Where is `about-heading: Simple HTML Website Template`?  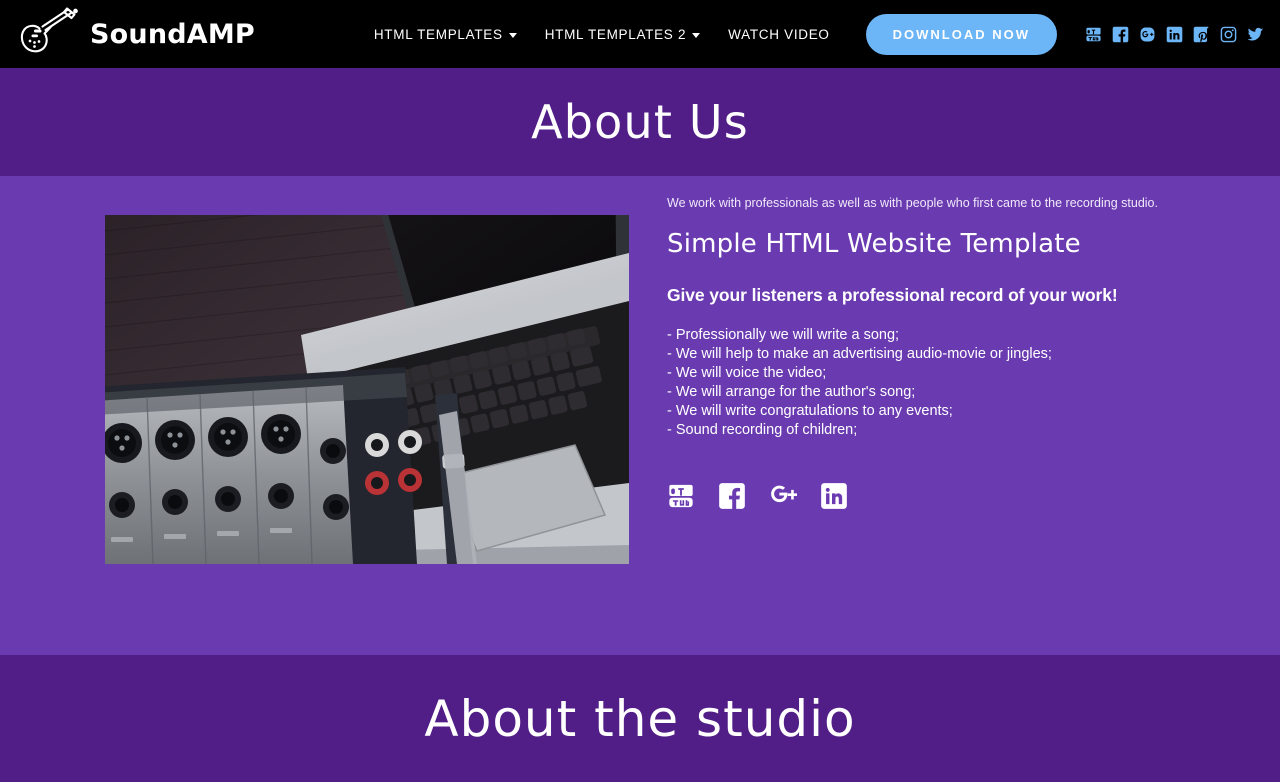
about-heading: Simple HTML Website Template is located at coordinates (874, 243).